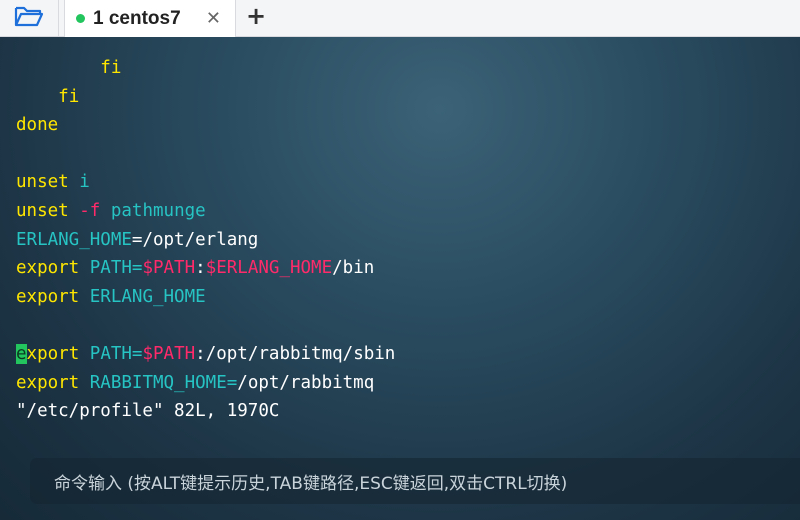 This screenshot has width=800, height=520. What do you see at coordinates (295, 353) in the screenshot?
I see `terminal-token: :/opt/rabbitmq/sbin` at bounding box center [295, 353].